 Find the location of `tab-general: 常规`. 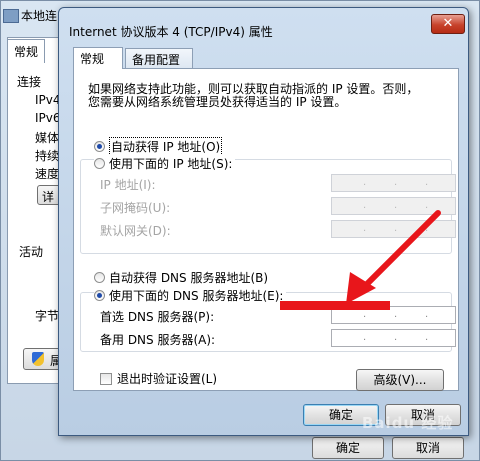

tab-general: 常规 is located at coordinates (98, 58).